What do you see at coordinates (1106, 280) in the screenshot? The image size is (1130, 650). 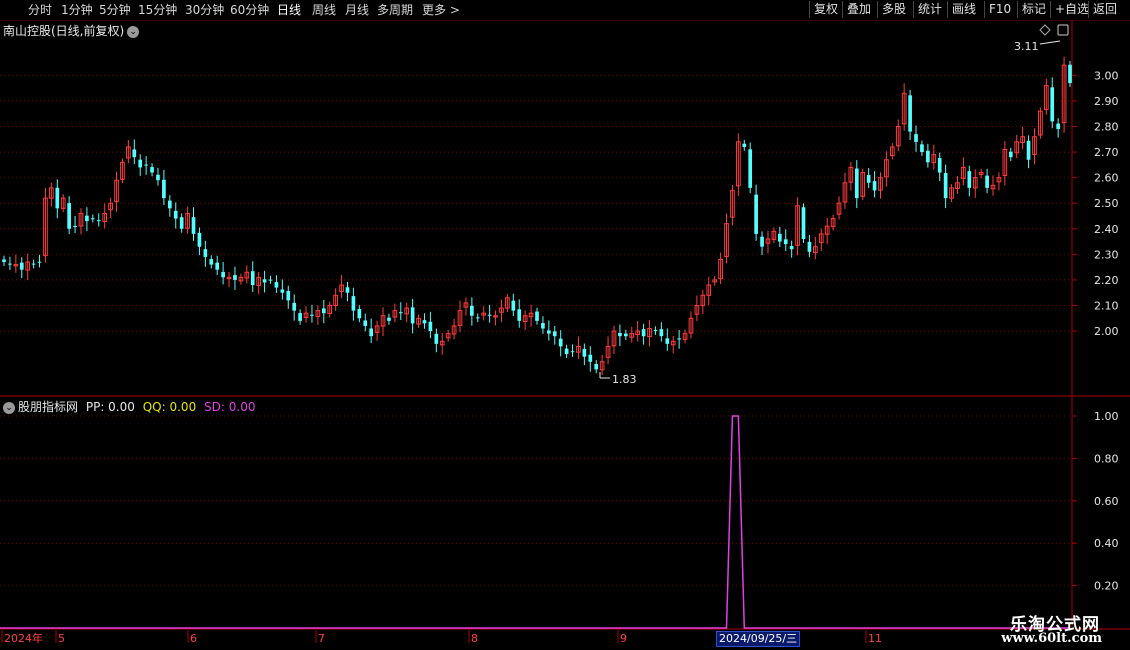 I see `price-tick-label: 2.20` at bounding box center [1106, 280].